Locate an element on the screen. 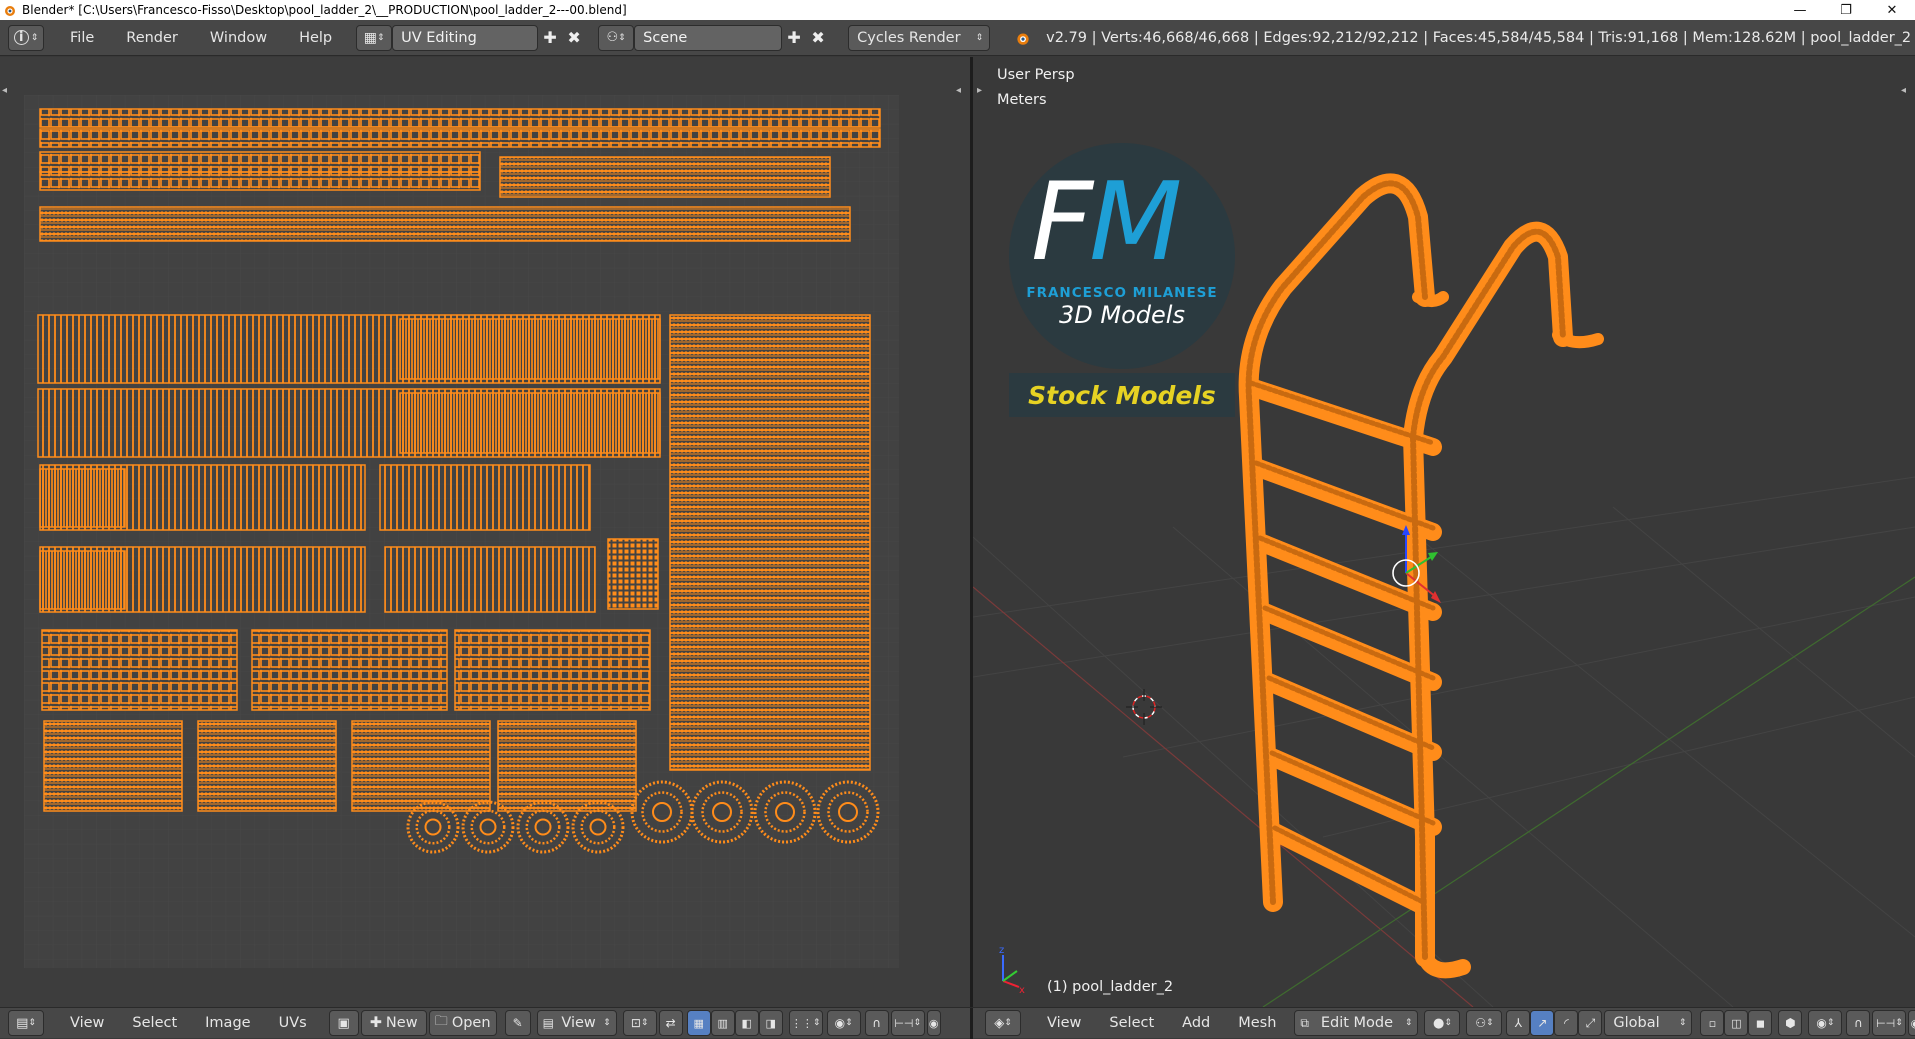 This screenshot has height=1039, width=1915. menu-window: Window is located at coordinates (238, 38).